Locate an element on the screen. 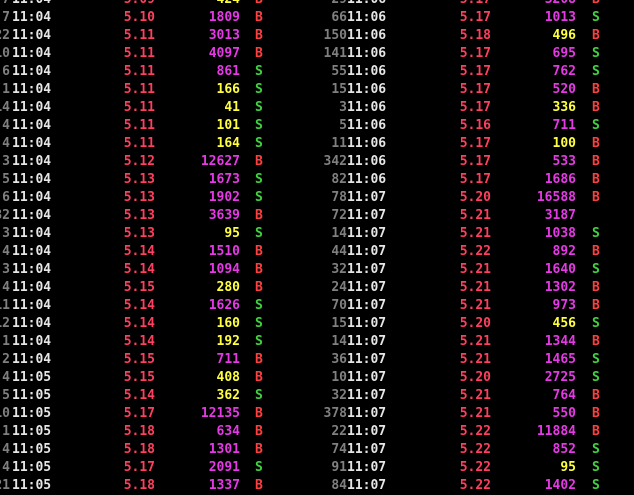  trade-volume: 4097 is located at coordinates (224, 53).